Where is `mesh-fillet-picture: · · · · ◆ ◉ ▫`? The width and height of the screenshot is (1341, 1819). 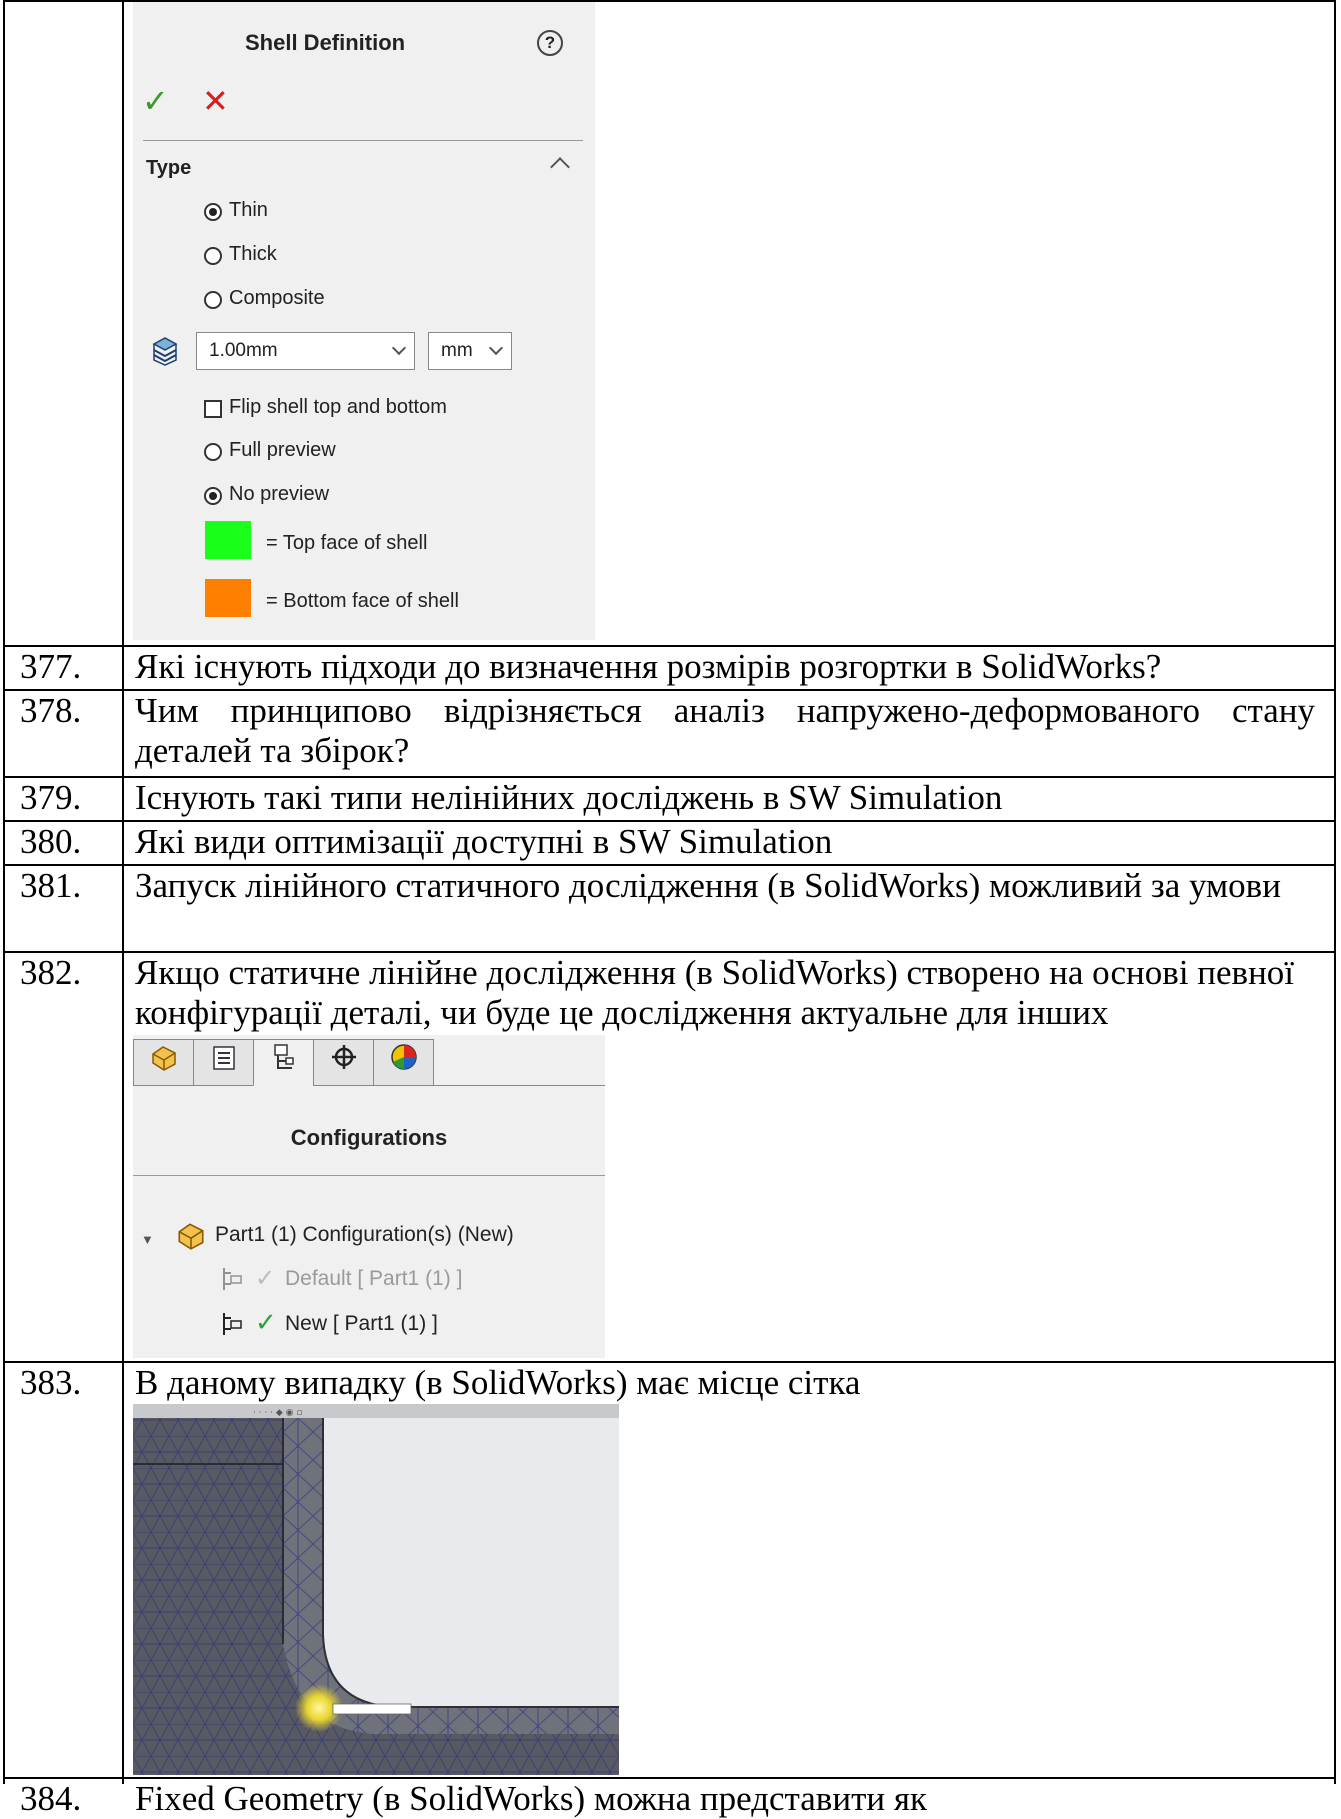
mesh-fillet-picture: · · · · ◆ ◉ ▫ is located at coordinates (376, 1589).